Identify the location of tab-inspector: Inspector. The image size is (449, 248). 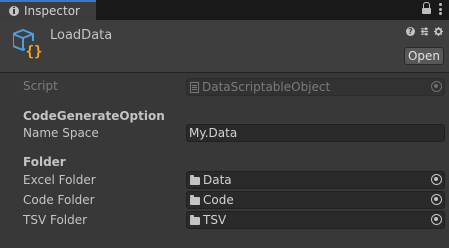
(48, 10).